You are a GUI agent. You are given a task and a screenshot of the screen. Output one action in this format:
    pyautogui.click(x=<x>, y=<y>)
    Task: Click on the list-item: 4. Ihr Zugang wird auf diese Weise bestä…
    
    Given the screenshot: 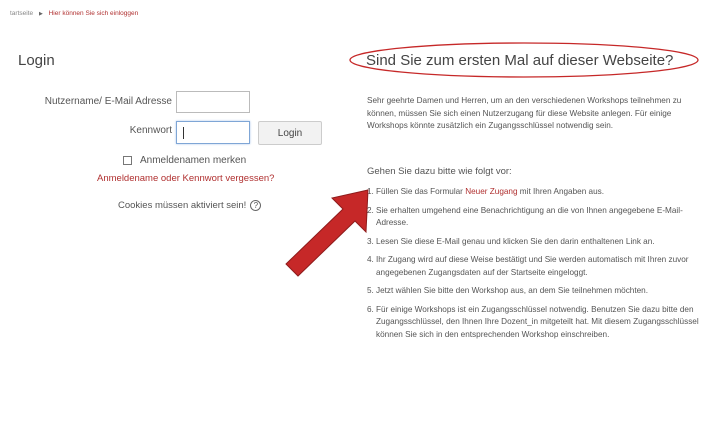 What is the action you would take?
    pyautogui.click(x=528, y=266)
    